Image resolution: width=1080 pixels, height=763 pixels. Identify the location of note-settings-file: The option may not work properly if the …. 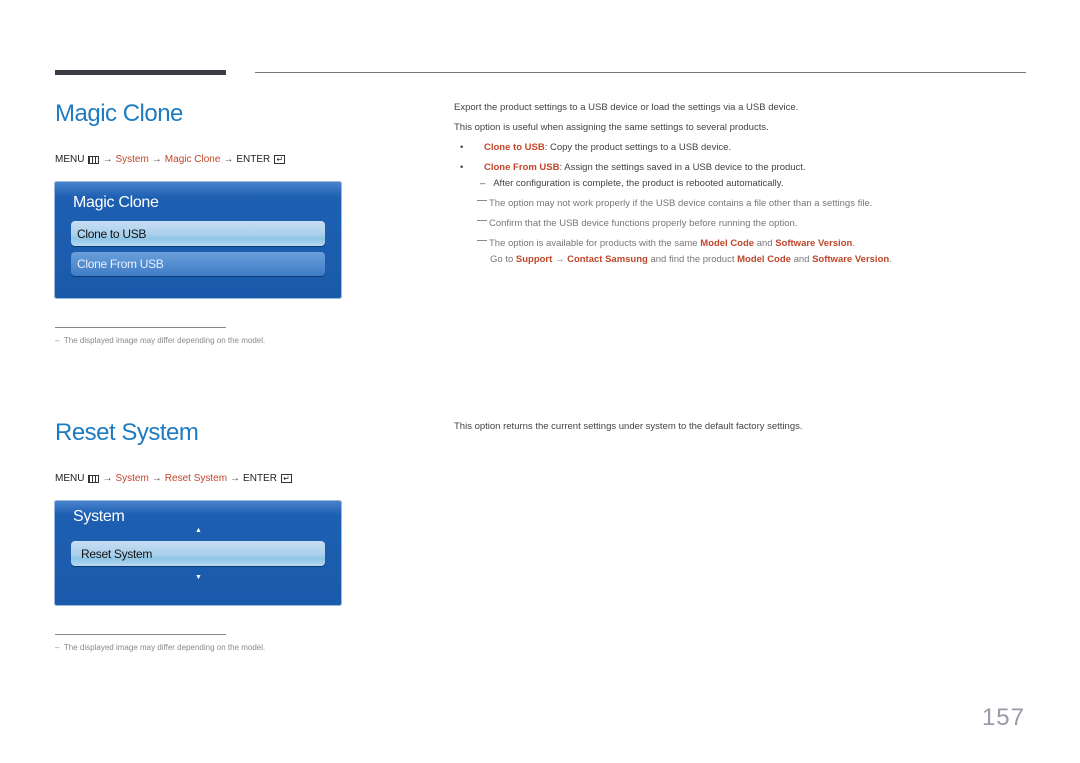
(674, 203).